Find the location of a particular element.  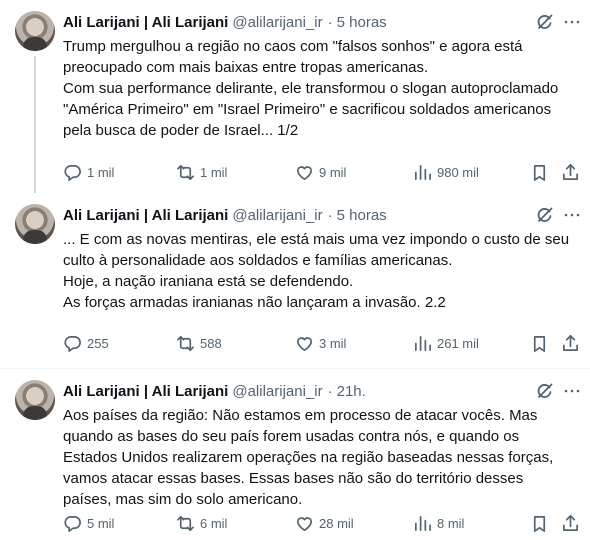

reply-count: 1 mil is located at coordinates (101, 172).